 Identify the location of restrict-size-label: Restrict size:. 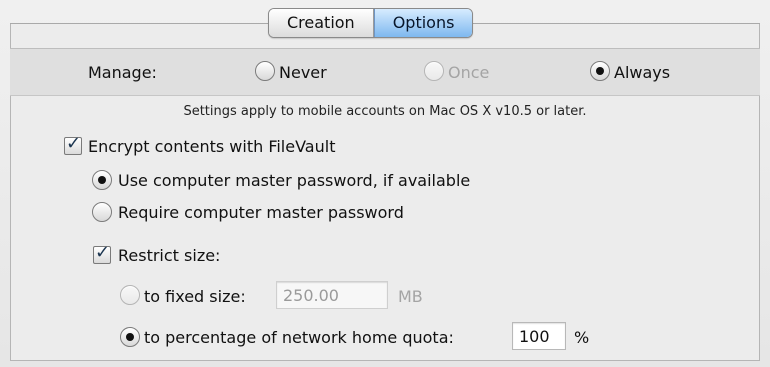
(169, 255).